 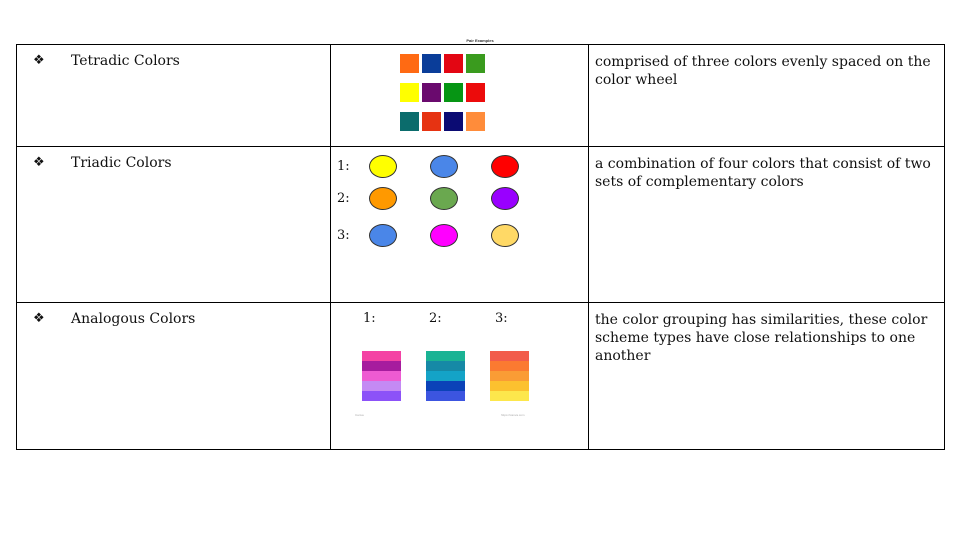 What do you see at coordinates (359, 415) in the screenshot?
I see `fine-print: Canva` at bounding box center [359, 415].